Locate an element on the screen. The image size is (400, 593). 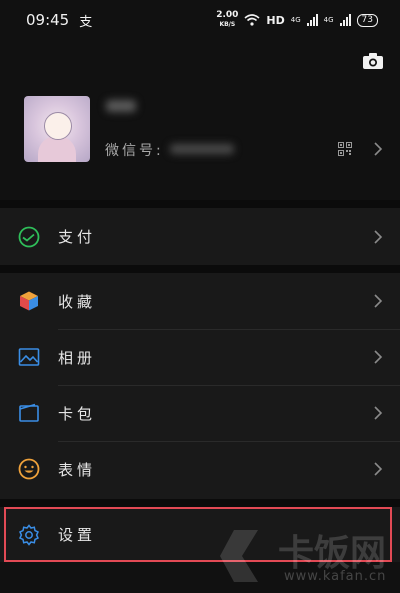
signal-2-bars-icon is located at coordinates (345, 20).